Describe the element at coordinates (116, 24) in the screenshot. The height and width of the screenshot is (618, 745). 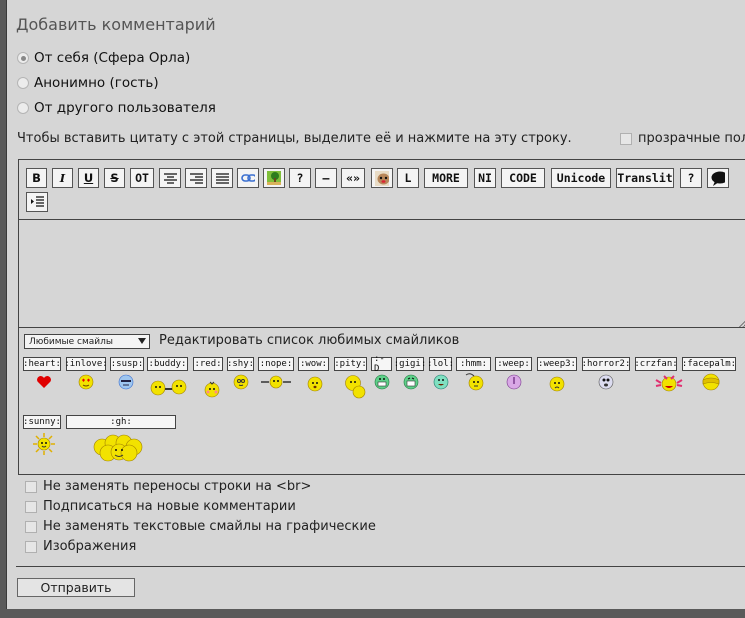
I see `page-title: Добавить комментарий` at that location.